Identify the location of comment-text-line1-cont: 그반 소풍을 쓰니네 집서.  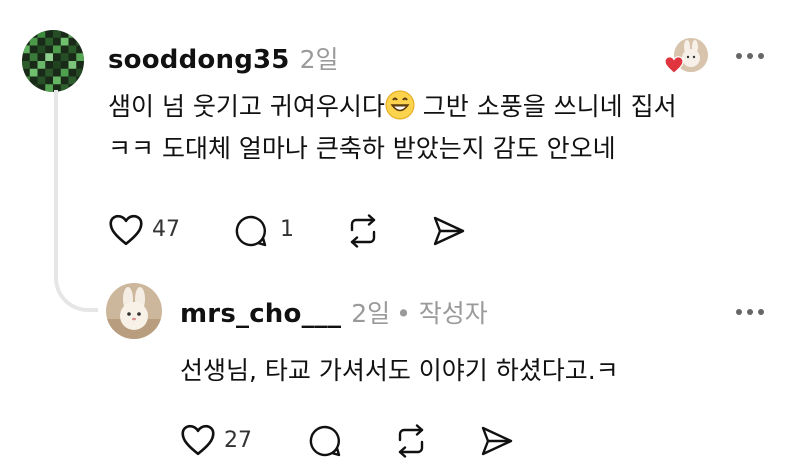
(545, 106).